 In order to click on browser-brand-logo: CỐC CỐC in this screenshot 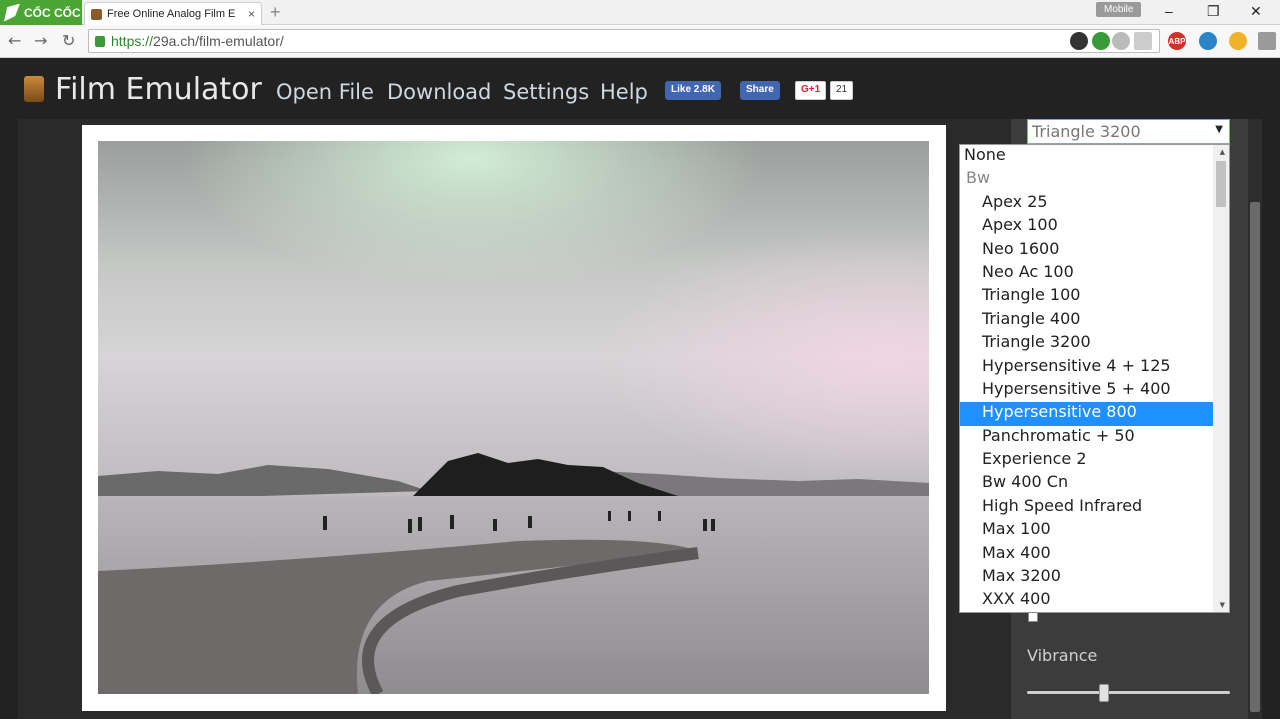, I will do `click(41, 12)`.